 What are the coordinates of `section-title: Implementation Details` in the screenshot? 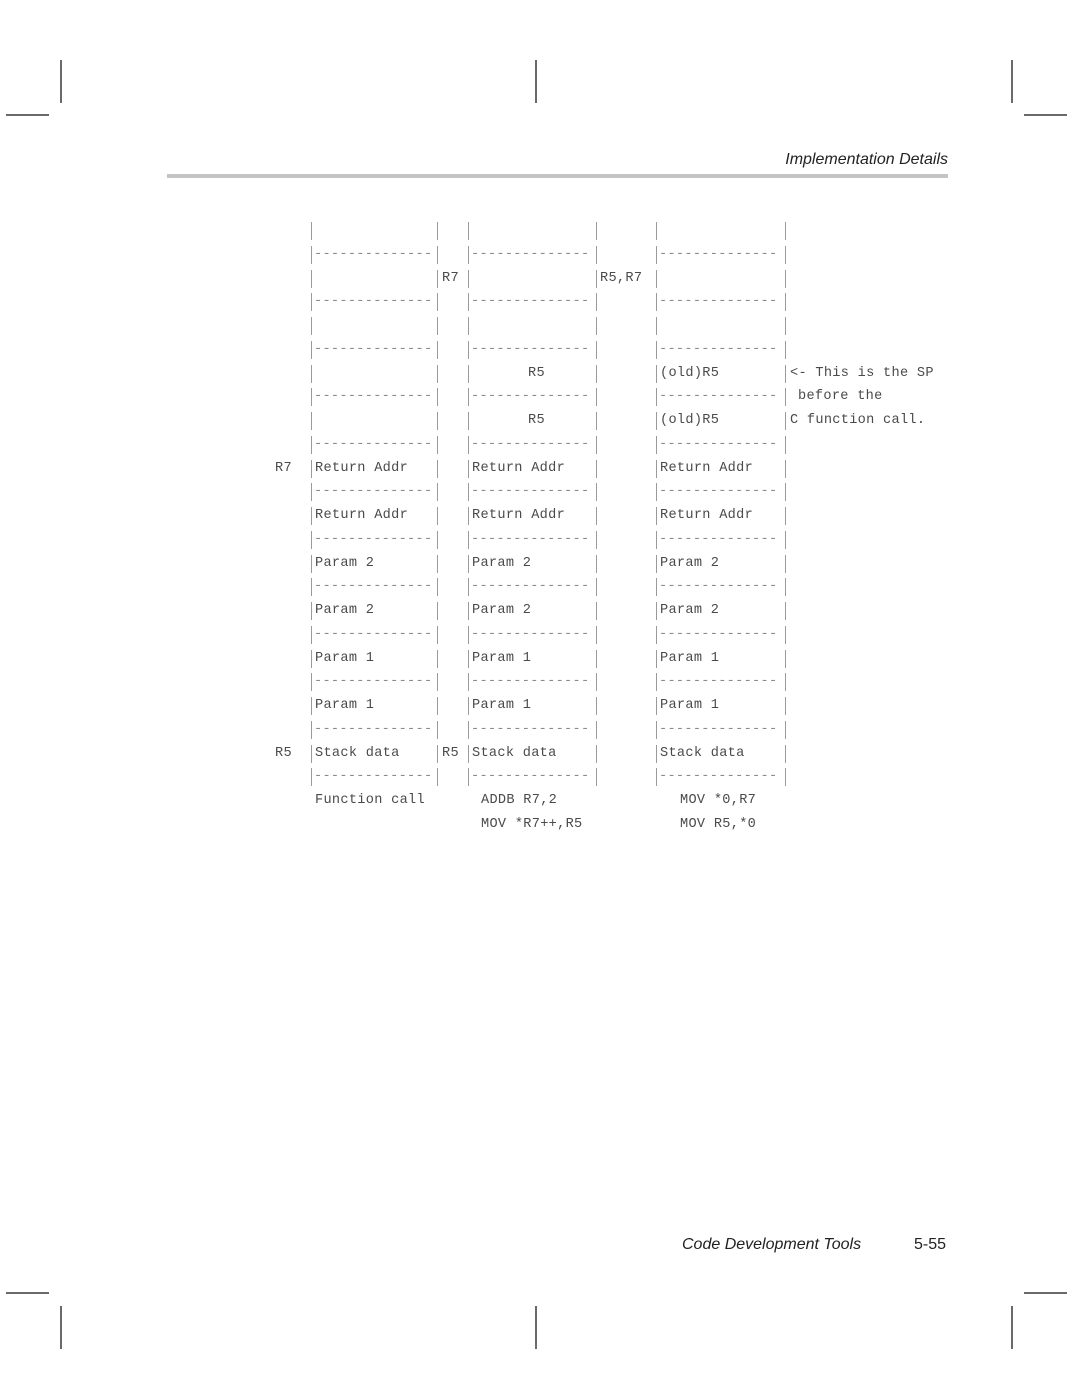 It's located at (866, 159).